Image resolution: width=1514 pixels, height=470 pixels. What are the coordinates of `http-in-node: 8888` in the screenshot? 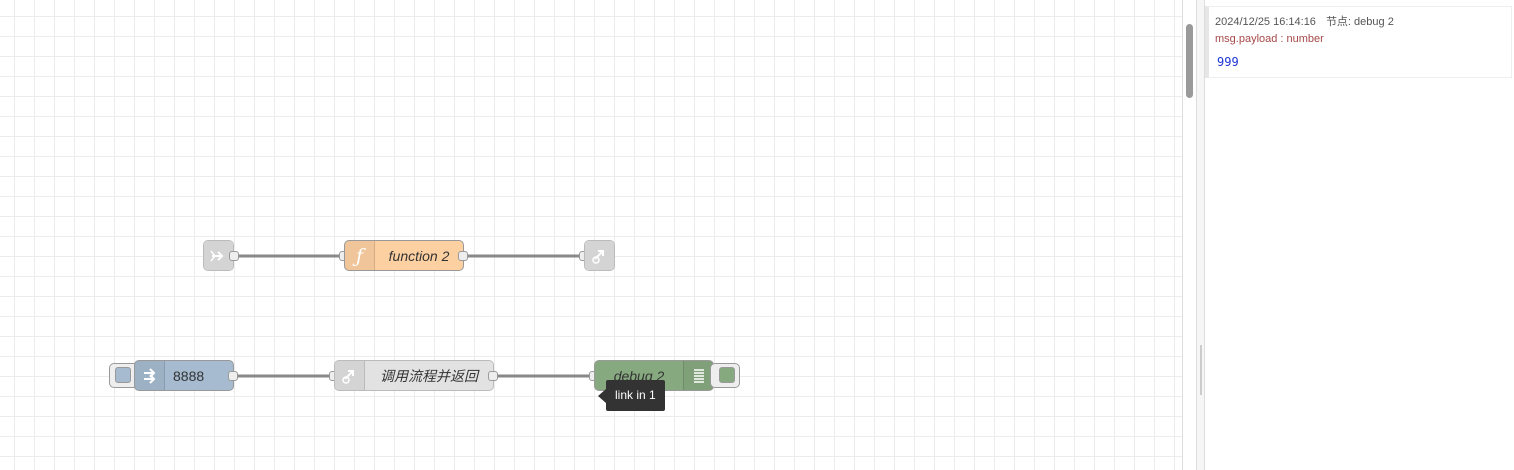 It's located at (184, 375).